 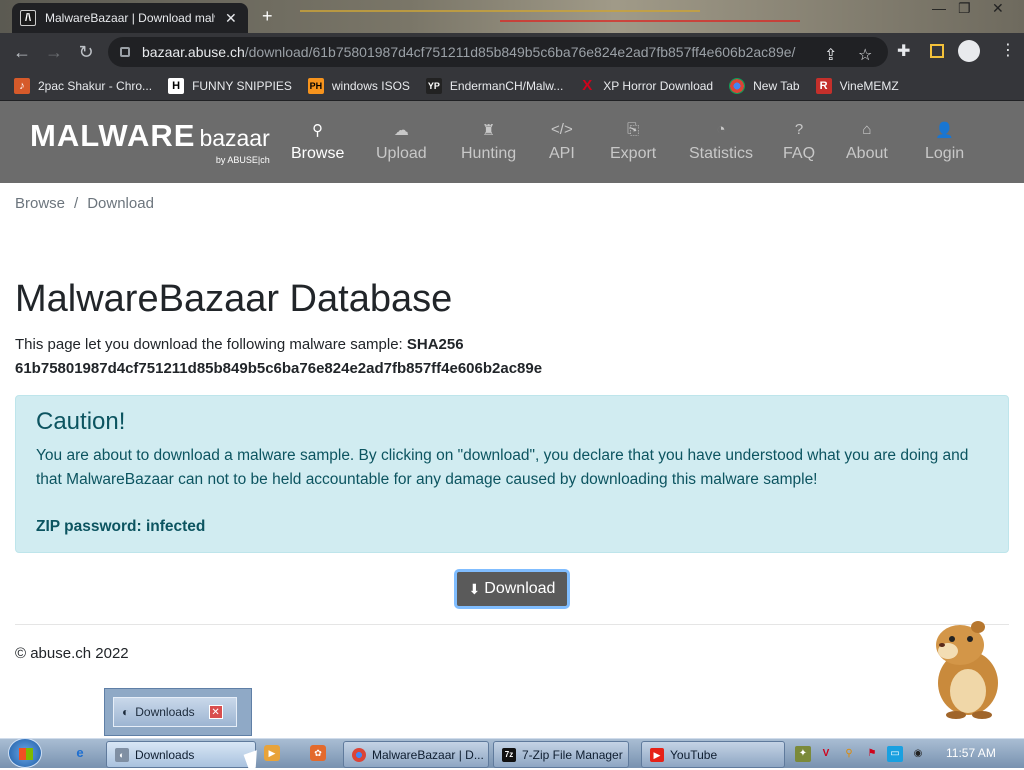 What do you see at coordinates (80, 753) in the screenshot?
I see `internet-explorer-icon: e` at bounding box center [80, 753].